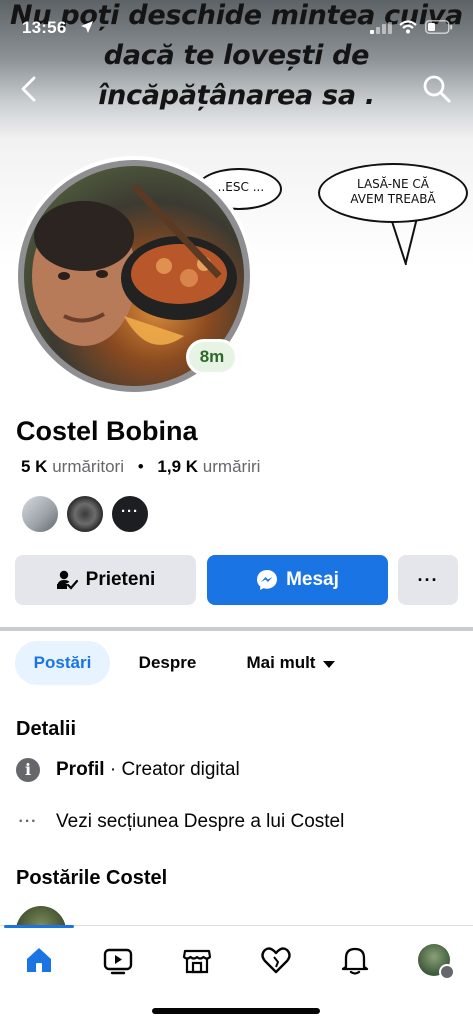 The height and width of the screenshot is (1024, 473). I want to click on see-about-link-label: Vezi secțiunea Despre a lui Costel, so click(200, 821).